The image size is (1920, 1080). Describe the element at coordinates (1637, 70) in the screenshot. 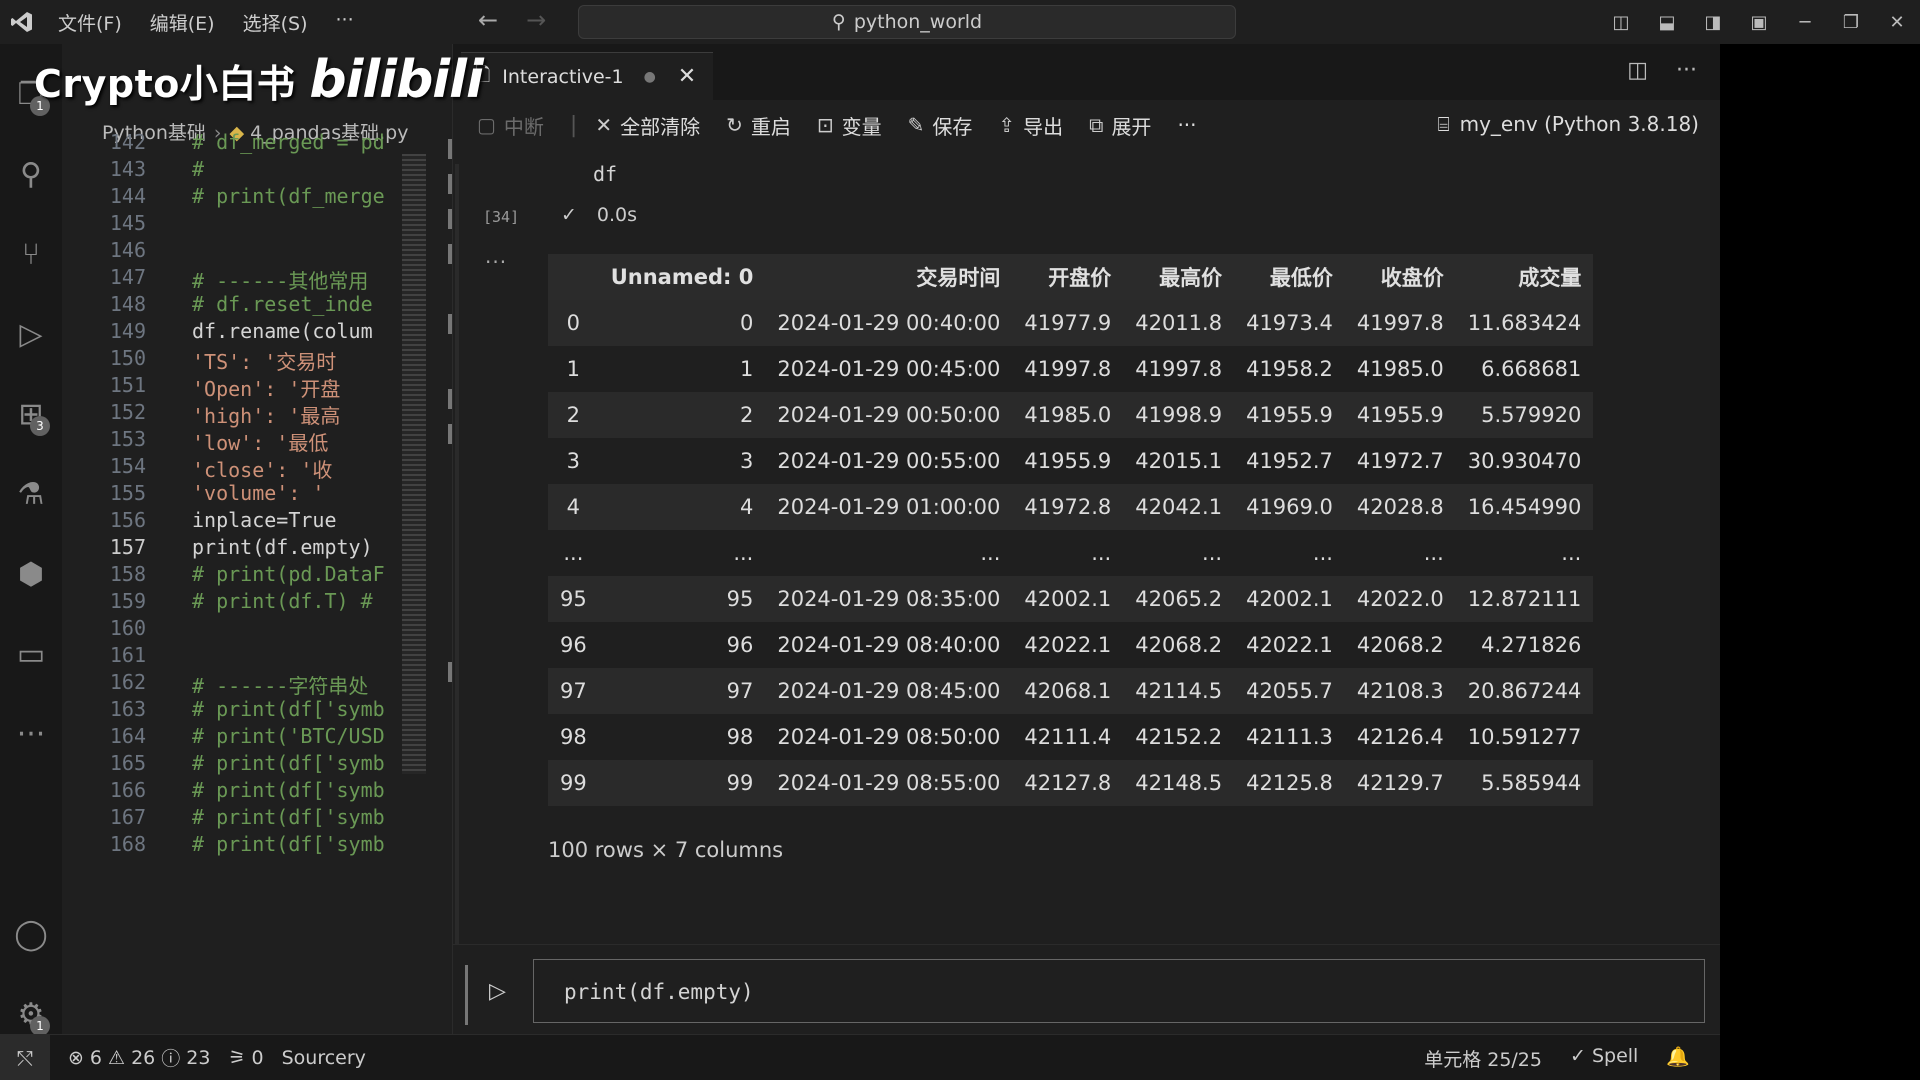

I see `split-editor-icon: ◫` at that location.